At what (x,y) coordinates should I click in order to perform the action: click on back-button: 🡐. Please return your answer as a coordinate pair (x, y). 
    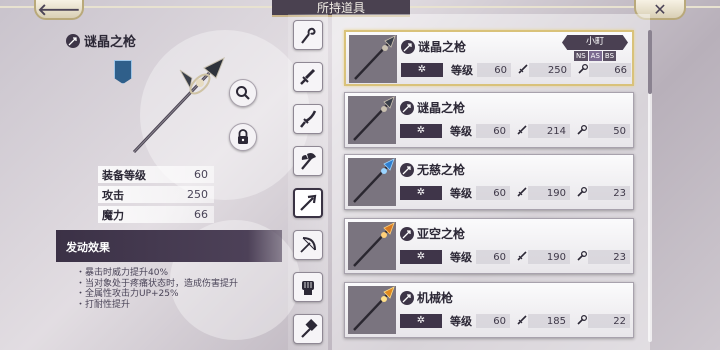
    Looking at the image, I should click on (59, 10).